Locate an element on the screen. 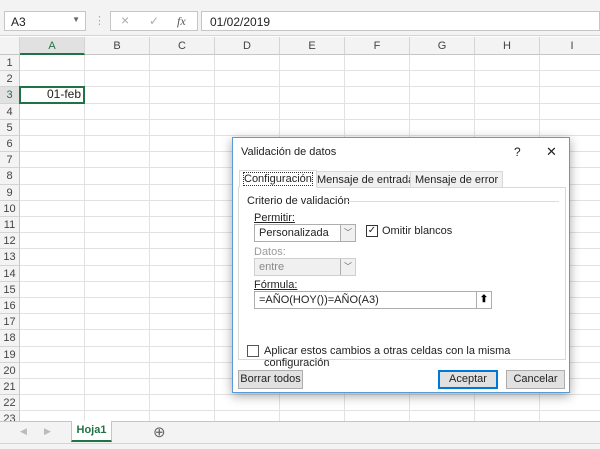  cell-a3: 01-feb is located at coordinates (52, 95).